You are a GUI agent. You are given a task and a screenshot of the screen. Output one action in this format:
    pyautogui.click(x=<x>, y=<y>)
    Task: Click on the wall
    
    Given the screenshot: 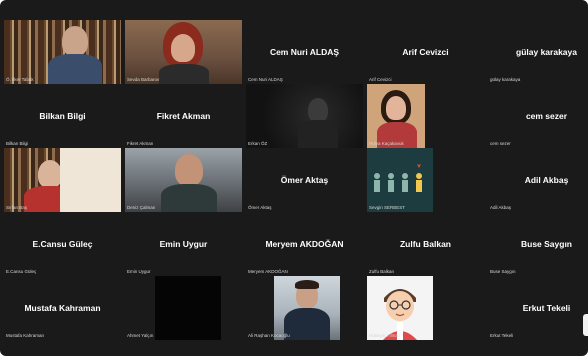 What is the action you would take?
    pyautogui.click(x=90, y=180)
    